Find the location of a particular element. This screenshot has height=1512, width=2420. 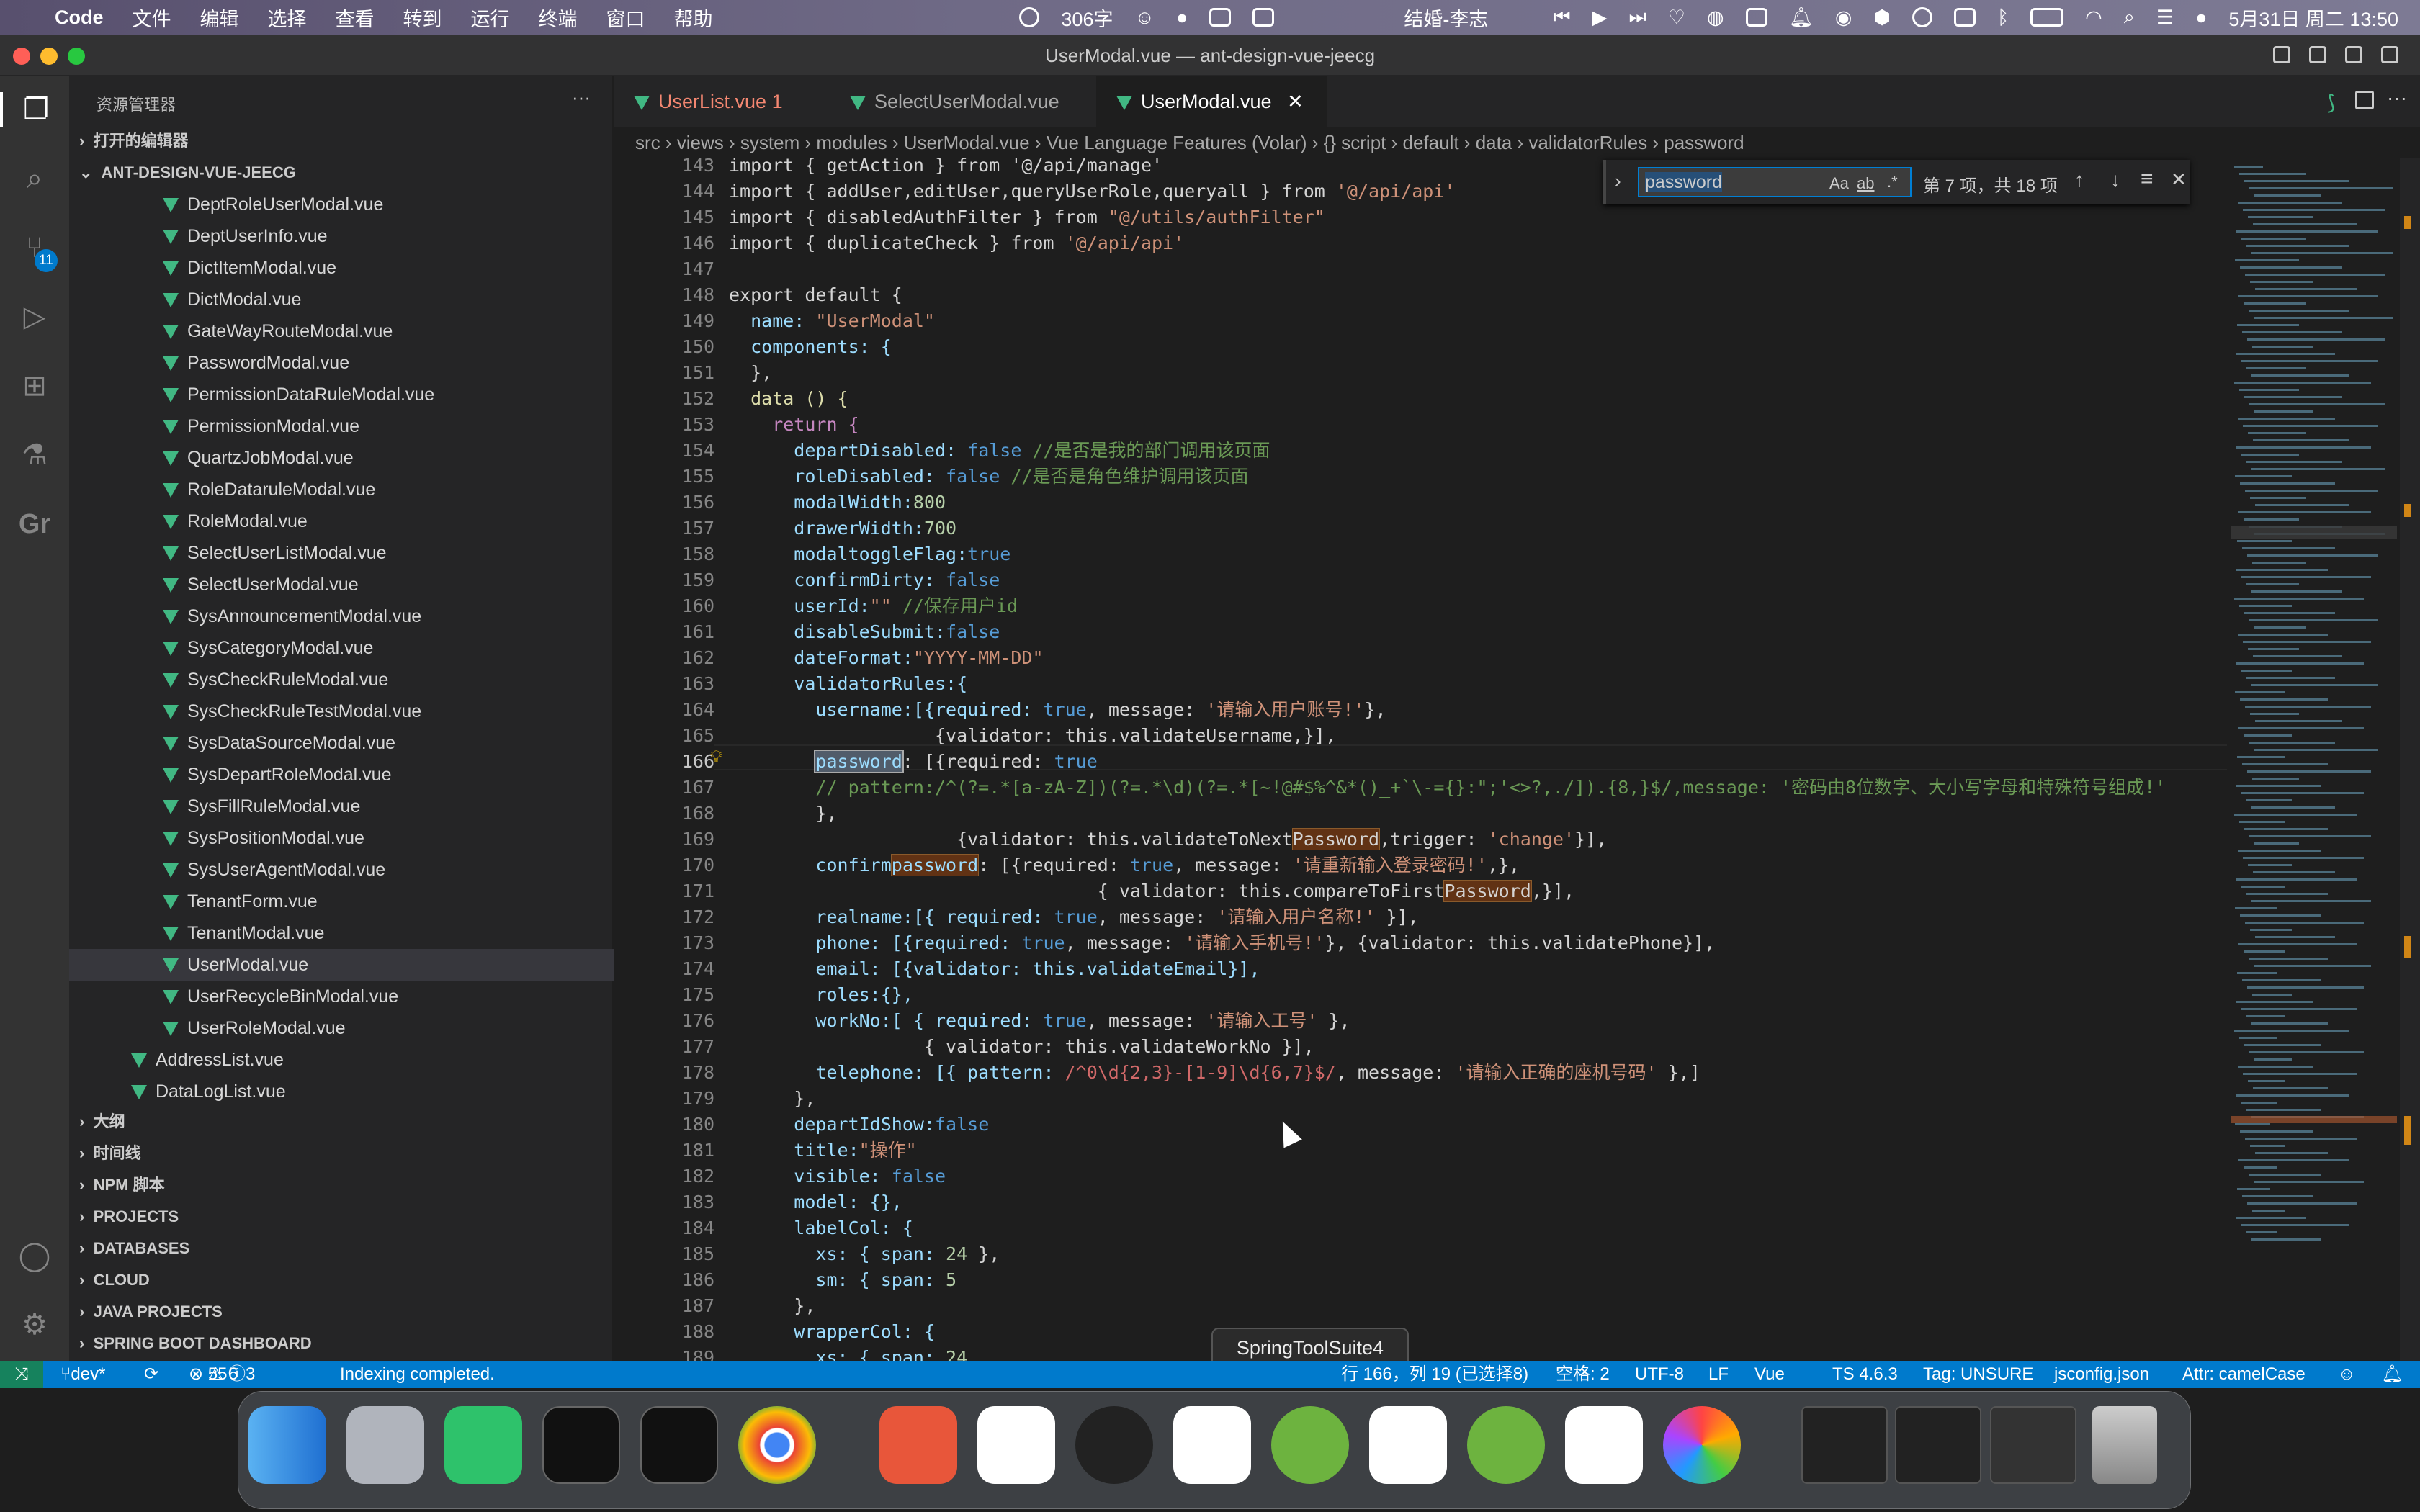

siri-icon: ● is located at coordinates (2201, 17).